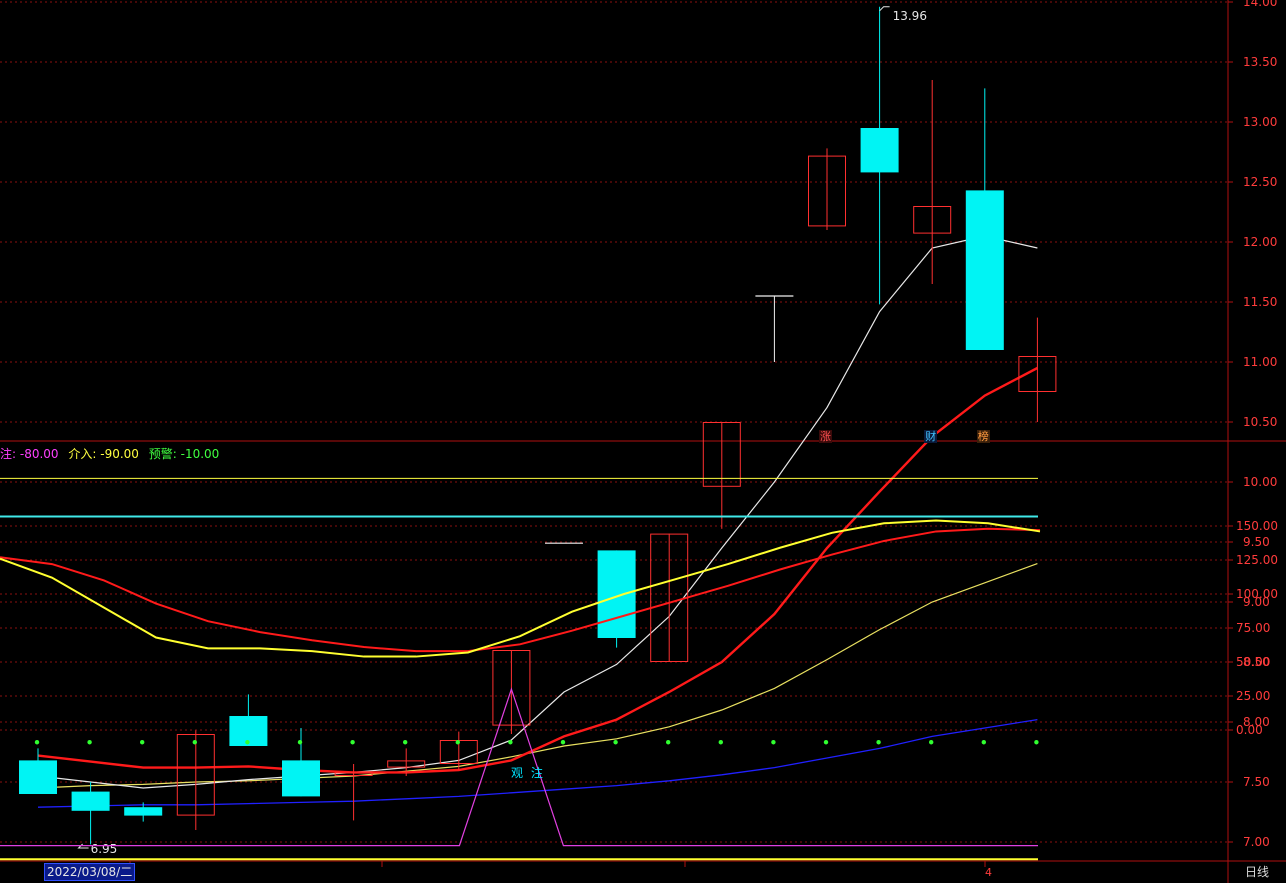 The width and height of the screenshot is (1286, 883). I want to click on cursor-date-label: 2022/03/08/二, so click(90, 872).